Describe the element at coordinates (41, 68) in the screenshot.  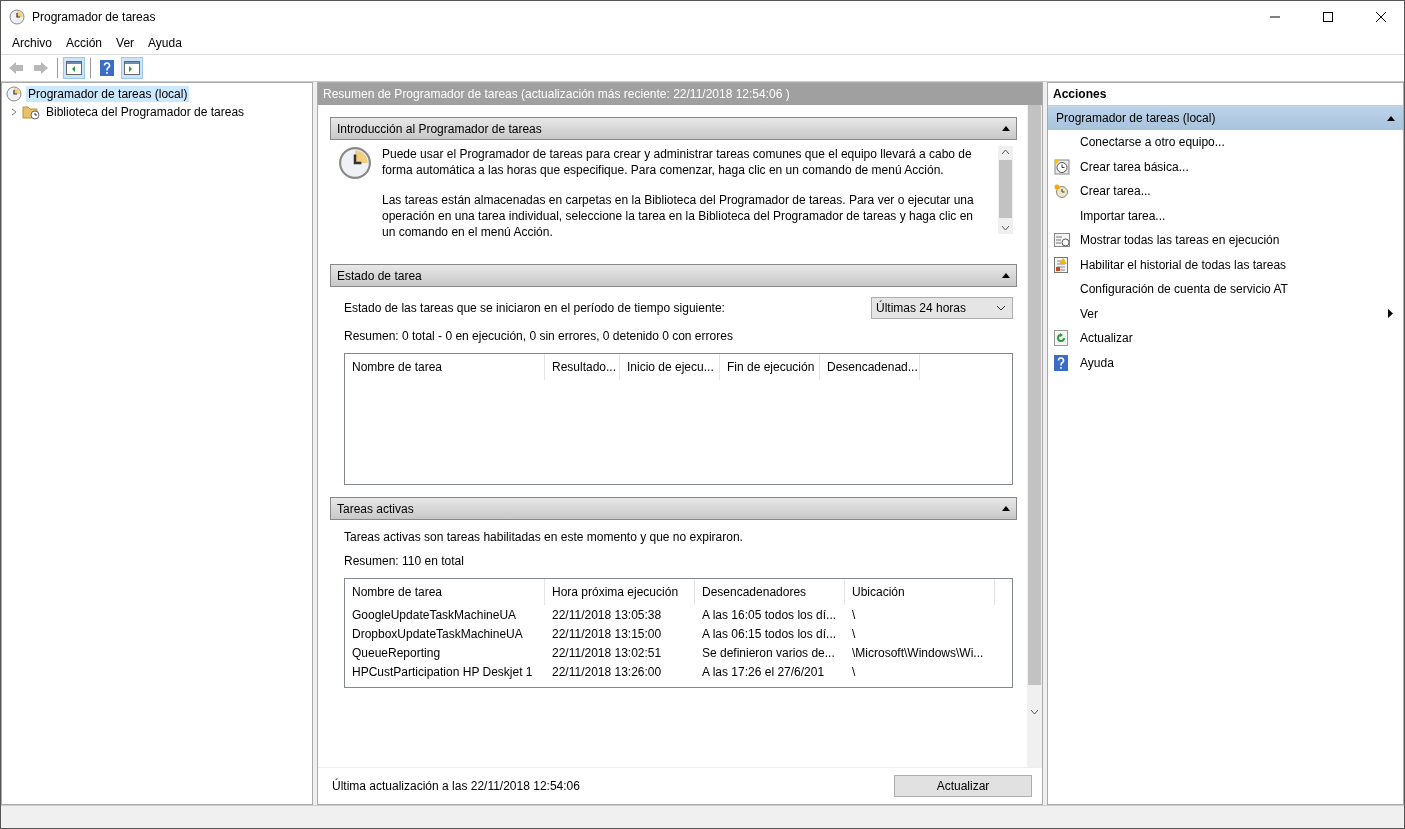
I see `forward-arrow-icon` at that location.